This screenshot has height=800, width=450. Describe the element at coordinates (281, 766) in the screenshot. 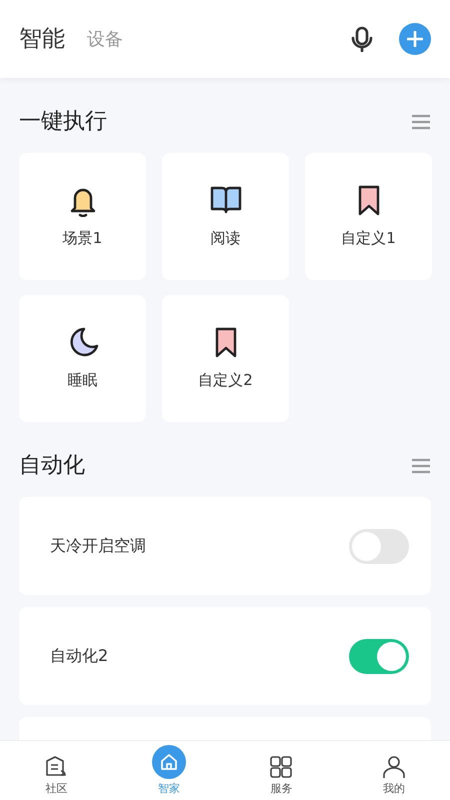

I see `grid-icon` at that location.